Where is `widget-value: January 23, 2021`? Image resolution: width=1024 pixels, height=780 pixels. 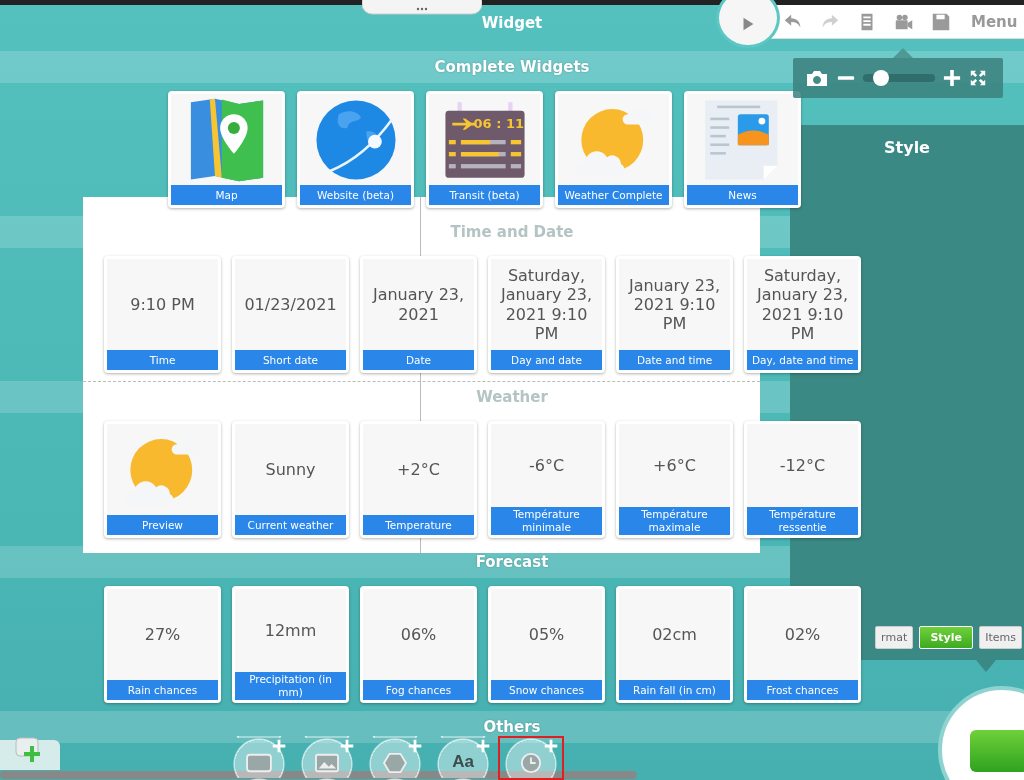
widget-value: January 23, 2021 is located at coordinates (418, 304).